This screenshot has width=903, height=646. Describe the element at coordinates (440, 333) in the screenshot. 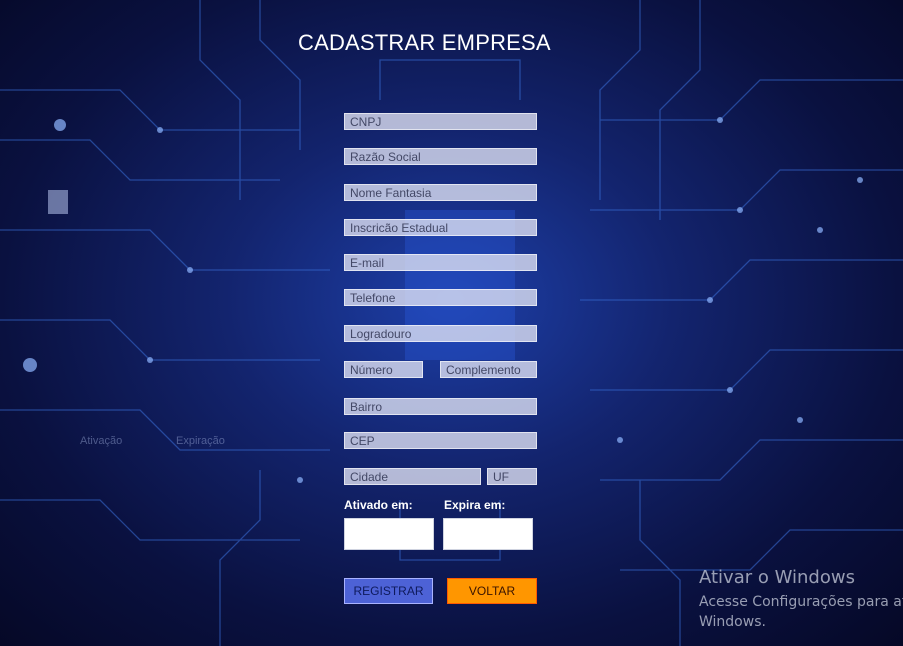

I see `logradouro-input` at that location.